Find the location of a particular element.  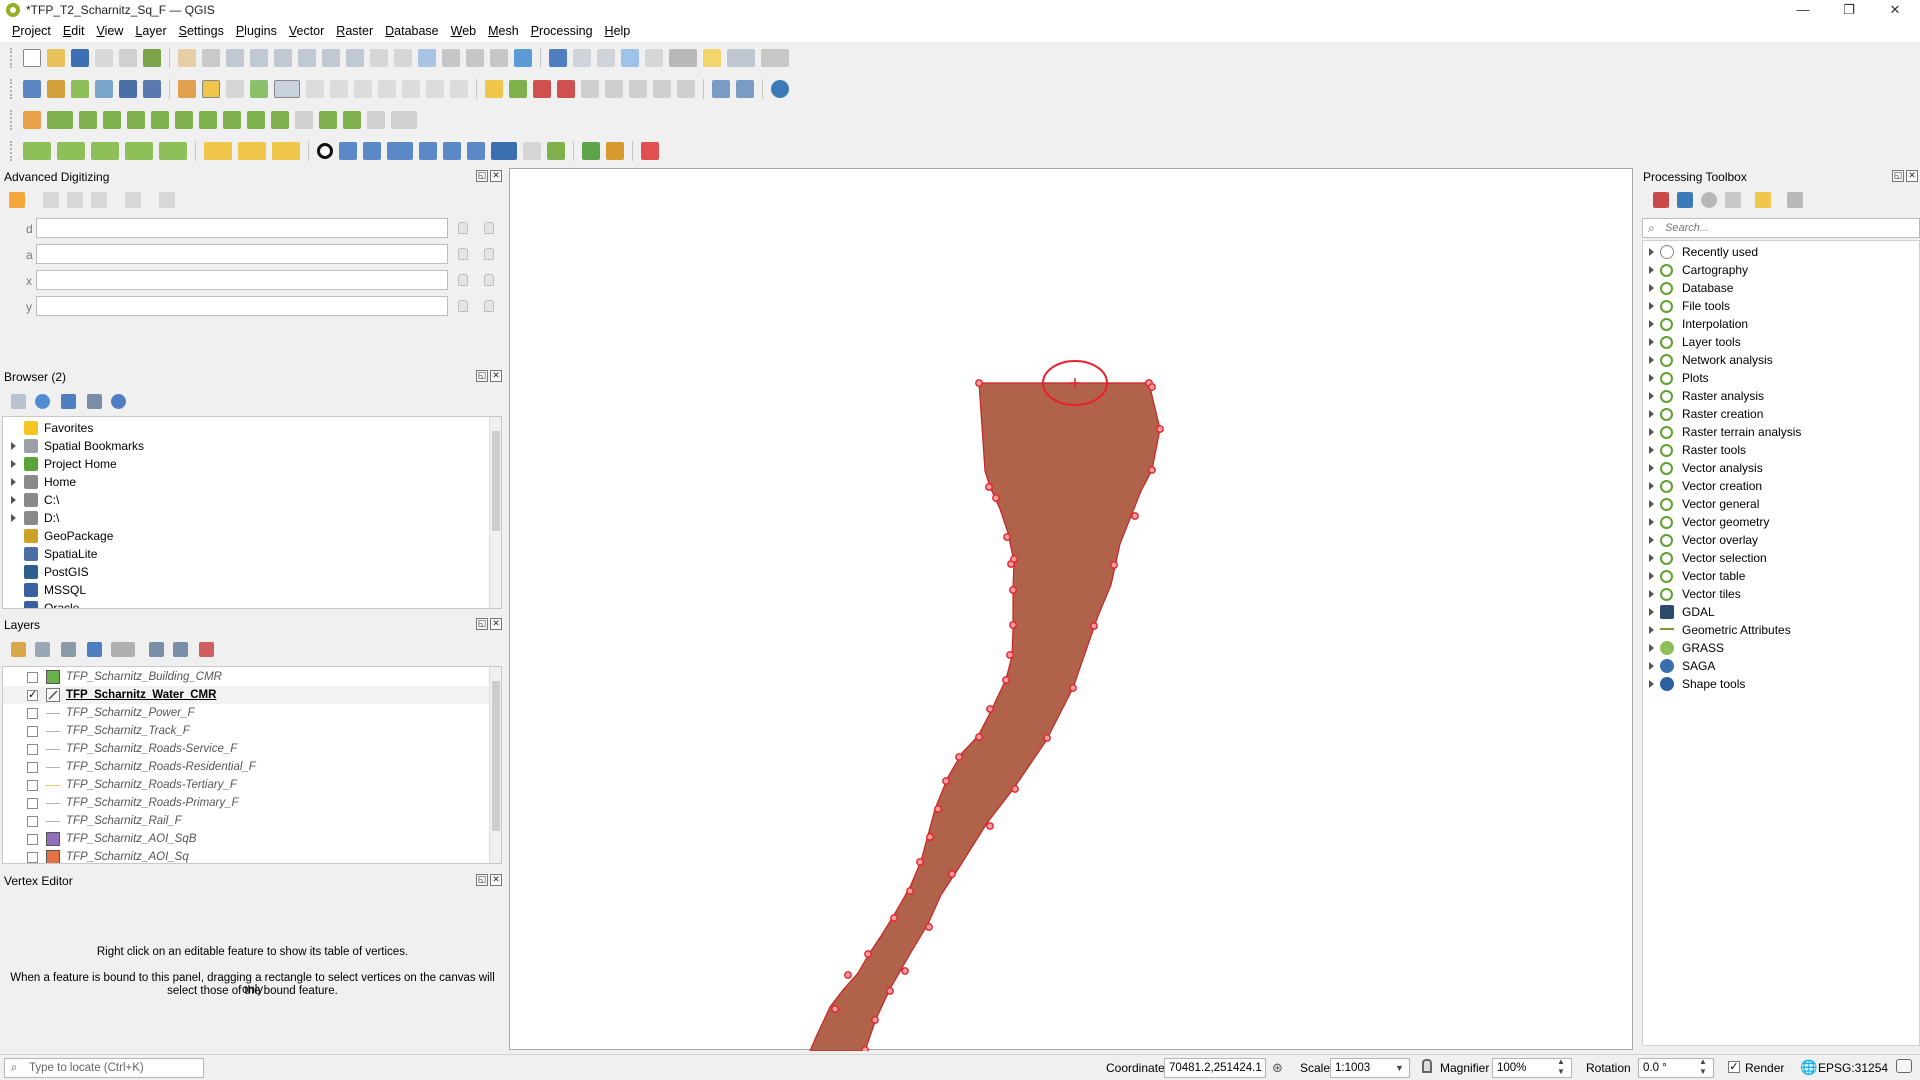

processing-provider-item: Vector table is located at coordinates (1781, 576).